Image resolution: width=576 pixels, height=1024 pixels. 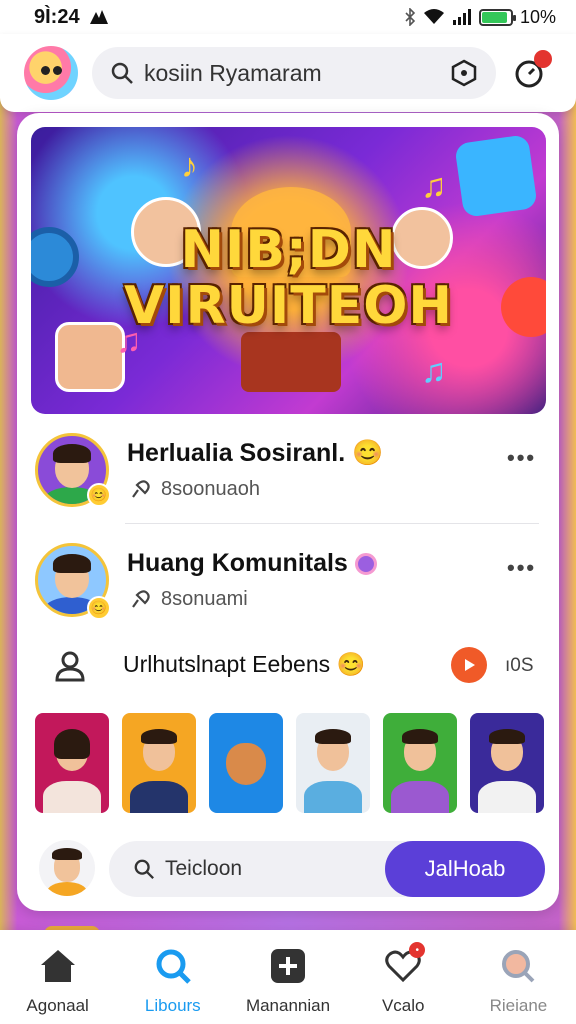 I want to click on app-logo, so click(x=51, y=73).